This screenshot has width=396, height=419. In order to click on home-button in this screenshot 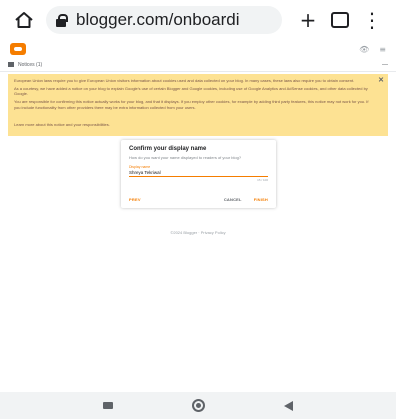, I will do `click(198, 405)`.